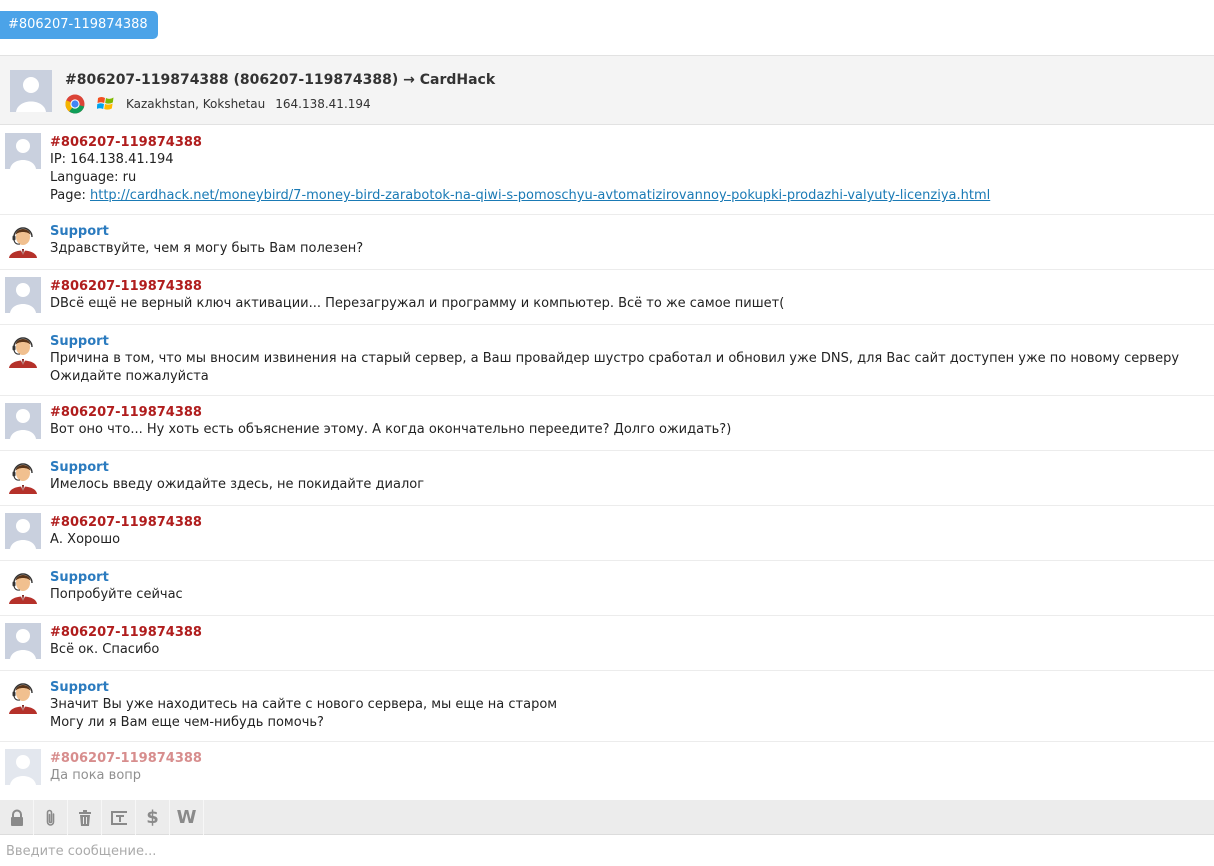 The width and height of the screenshot is (1214, 866). What do you see at coordinates (607, 533) in the screenshot?
I see `message-item: #806207-119874388 А. Хорошо` at bounding box center [607, 533].